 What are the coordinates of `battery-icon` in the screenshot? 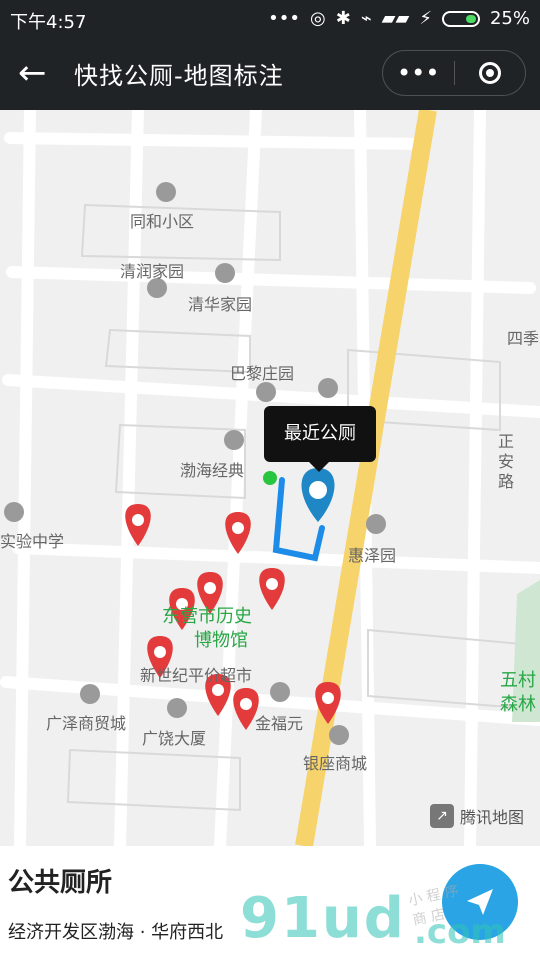 It's located at (460, 18).